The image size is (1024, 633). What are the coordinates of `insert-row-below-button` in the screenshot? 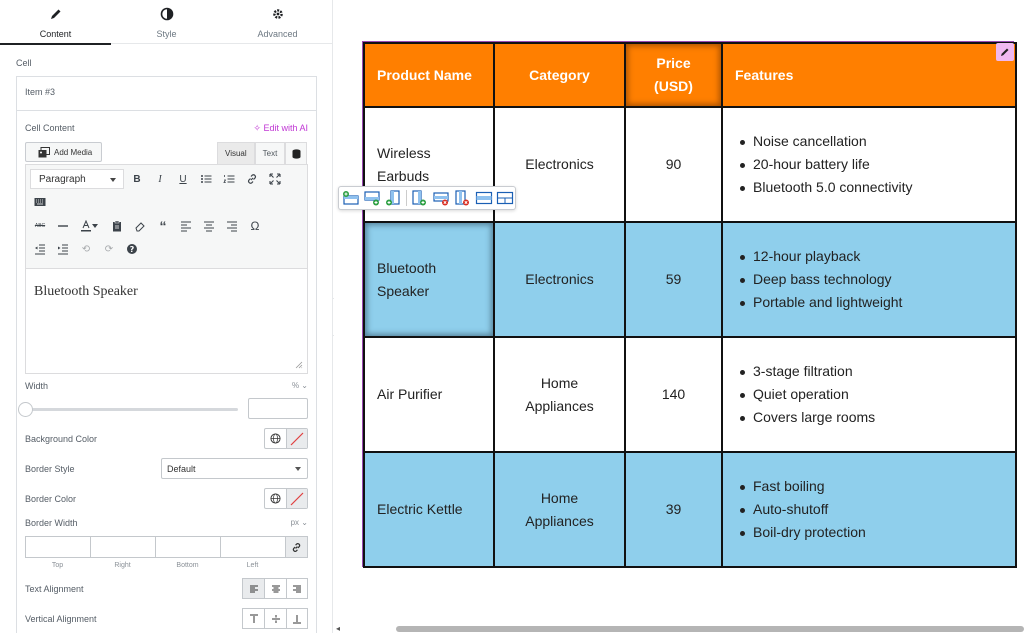 It's located at (371, 198).